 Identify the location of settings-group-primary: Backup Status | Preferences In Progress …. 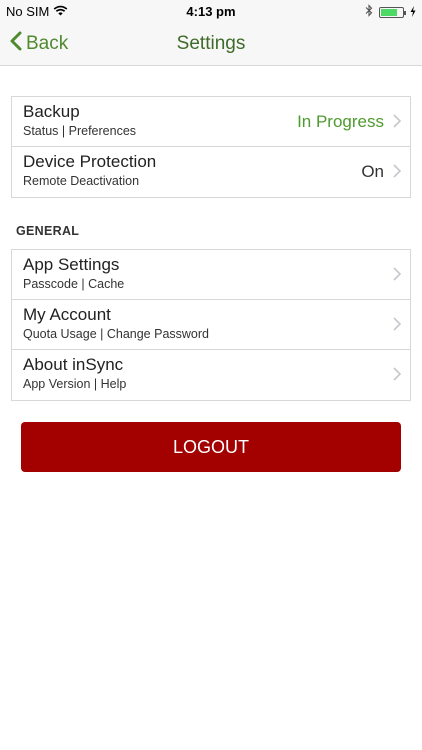
(211, 147).